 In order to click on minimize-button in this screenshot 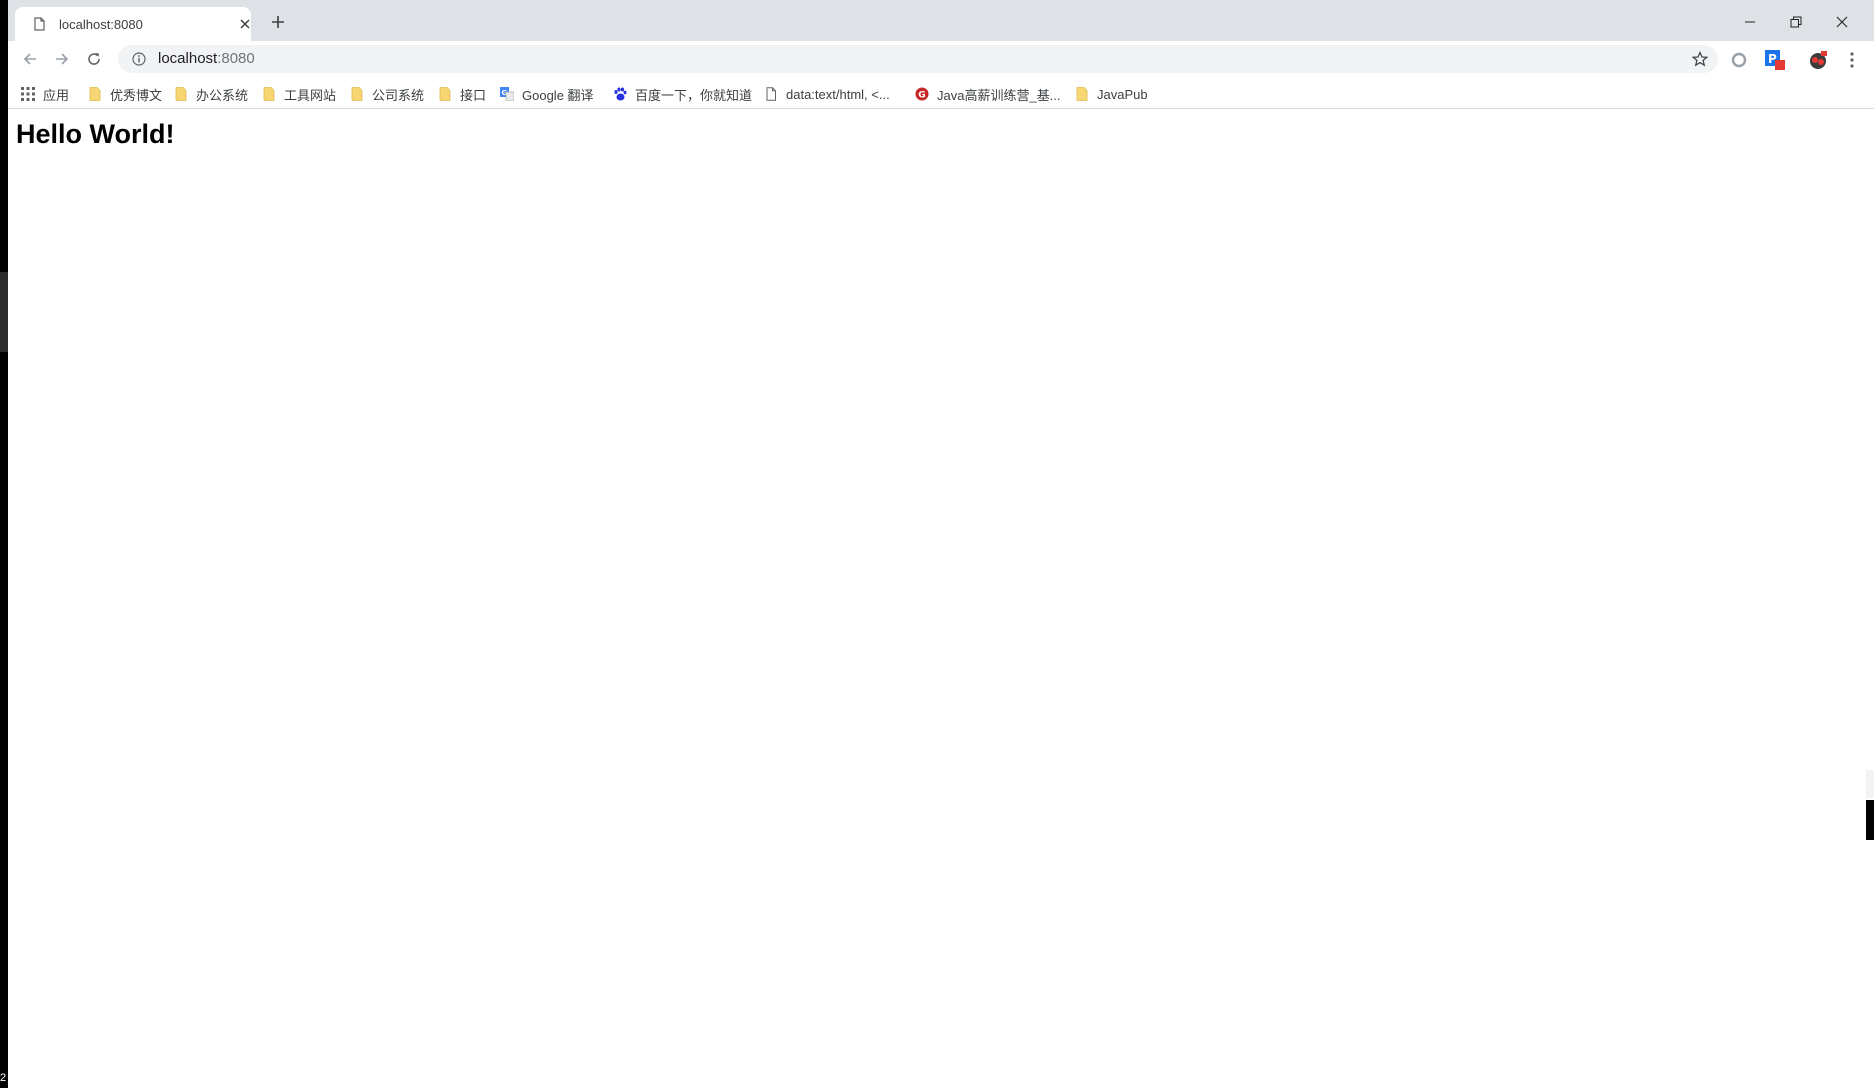, I will do `click(1750, 22)`.